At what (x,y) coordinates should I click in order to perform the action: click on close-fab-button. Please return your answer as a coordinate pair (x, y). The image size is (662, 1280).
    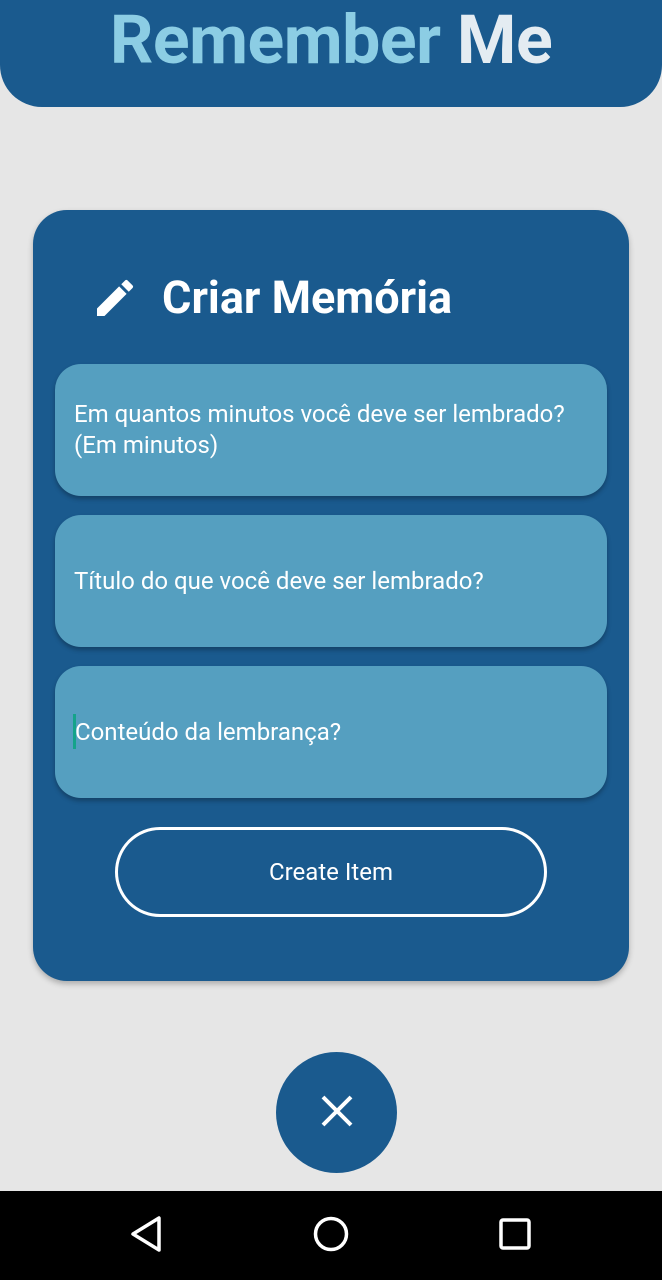
    Looking at the image, I should click on (336, 1112).